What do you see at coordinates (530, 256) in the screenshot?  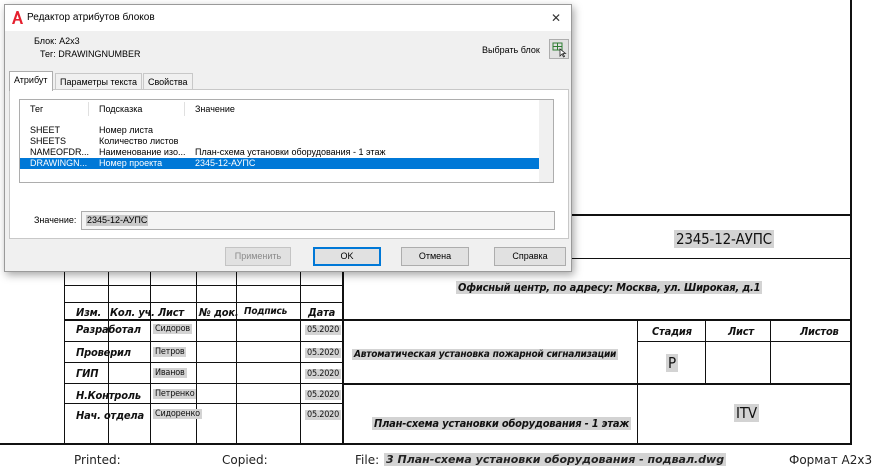 I see `help-button: Справка` at bounding box center [530, 256].